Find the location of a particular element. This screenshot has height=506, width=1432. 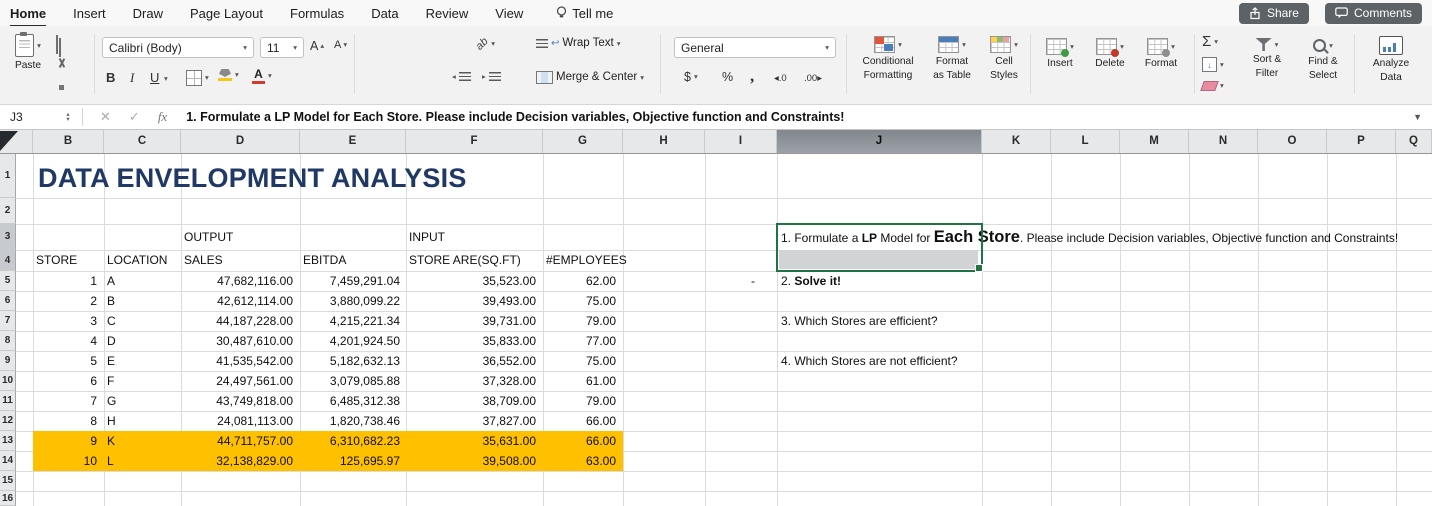

row-header-12: 12 is located at coordinates (8, 421).